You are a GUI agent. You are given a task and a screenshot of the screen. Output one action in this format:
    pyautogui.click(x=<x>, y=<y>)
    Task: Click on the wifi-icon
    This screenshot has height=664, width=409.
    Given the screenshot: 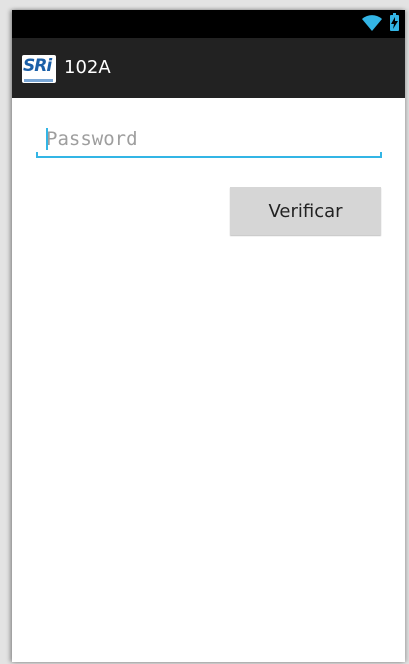 What is the action you would take?
    pyautogui.click(x=372, y=23)
    